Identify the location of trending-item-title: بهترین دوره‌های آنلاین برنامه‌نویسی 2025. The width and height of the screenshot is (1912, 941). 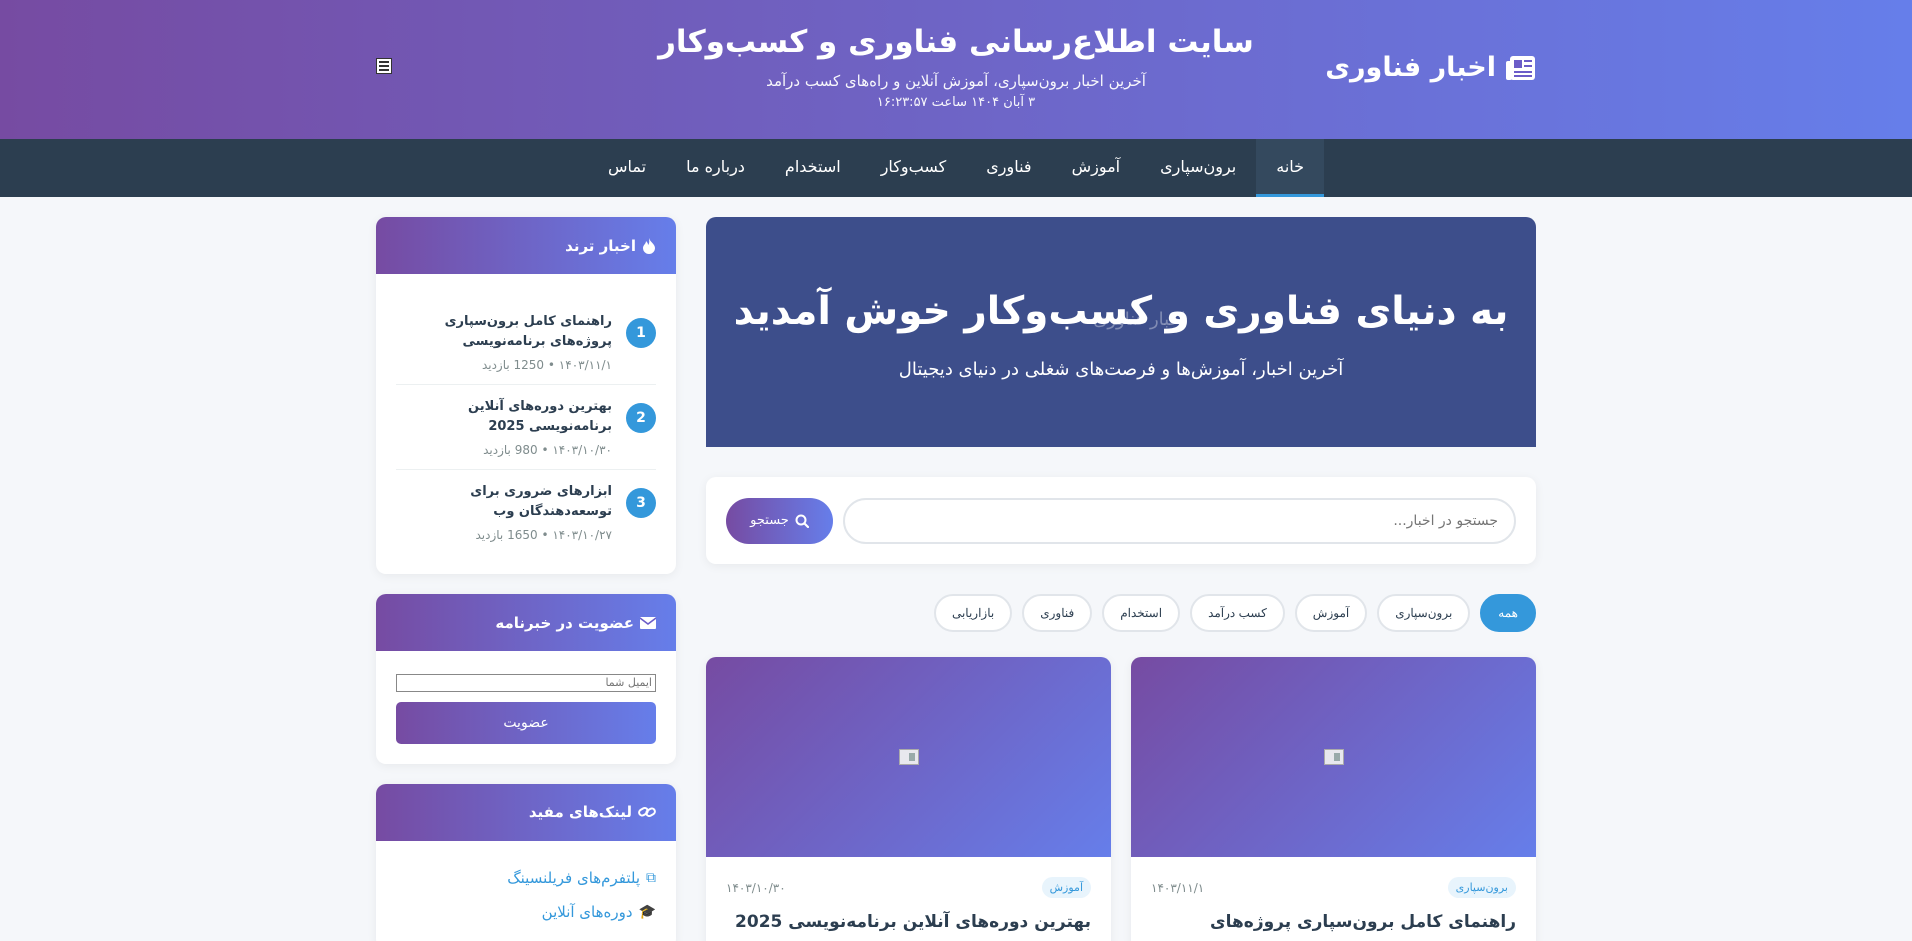
(504, 417).